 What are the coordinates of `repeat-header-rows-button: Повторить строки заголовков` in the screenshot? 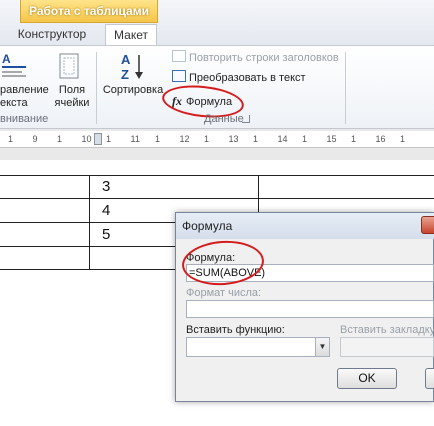 It's located at (272, 58).